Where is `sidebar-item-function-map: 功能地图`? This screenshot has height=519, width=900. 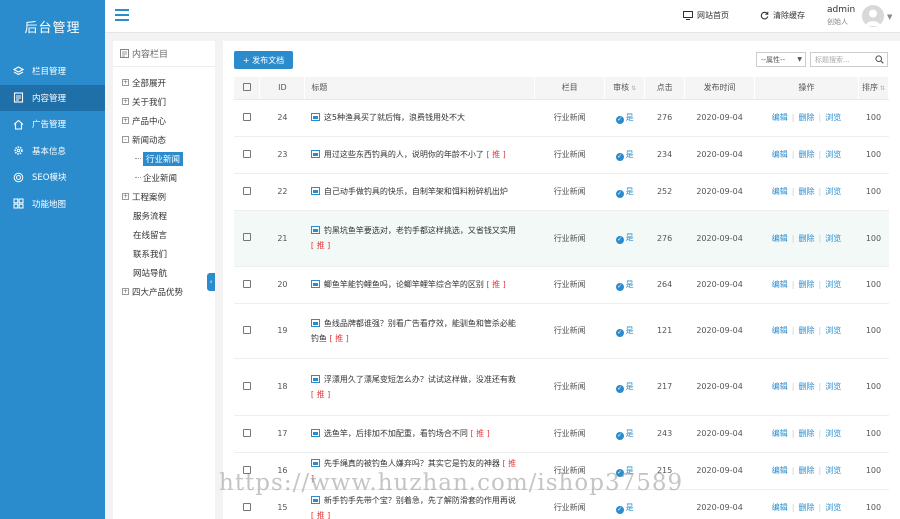 sidebar-item-function-map: 功能地图 is located at coordinates (52, 204).